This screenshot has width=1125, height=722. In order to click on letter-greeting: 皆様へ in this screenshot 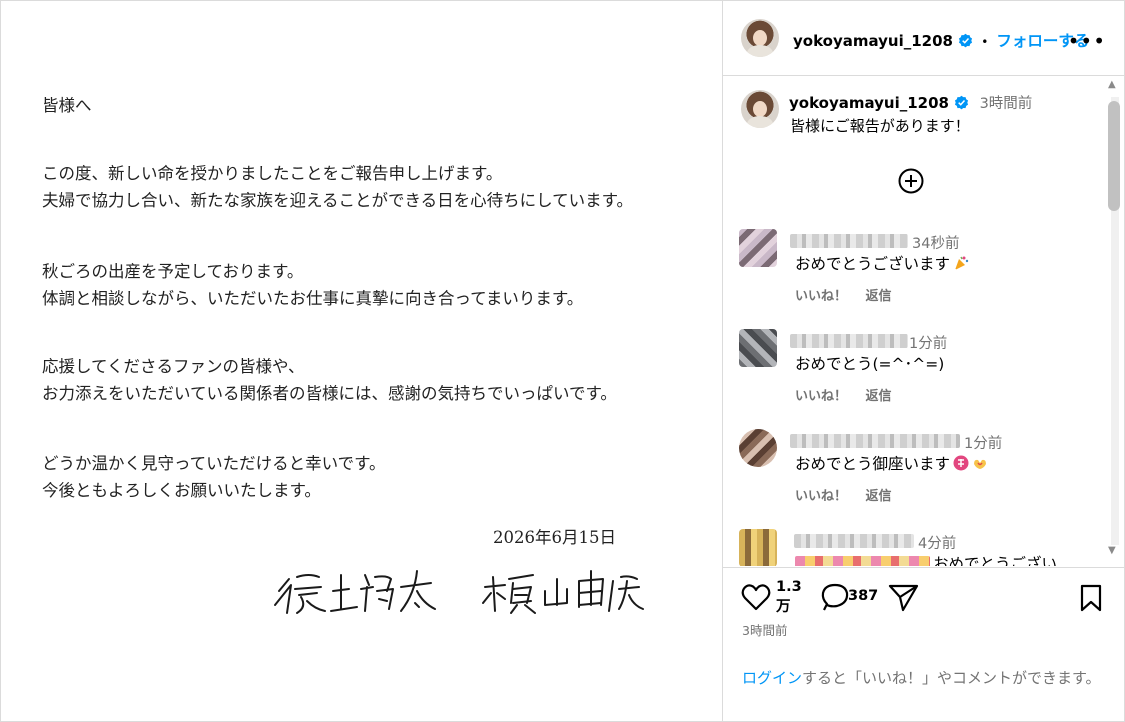, I will do `click(67, 105)`.